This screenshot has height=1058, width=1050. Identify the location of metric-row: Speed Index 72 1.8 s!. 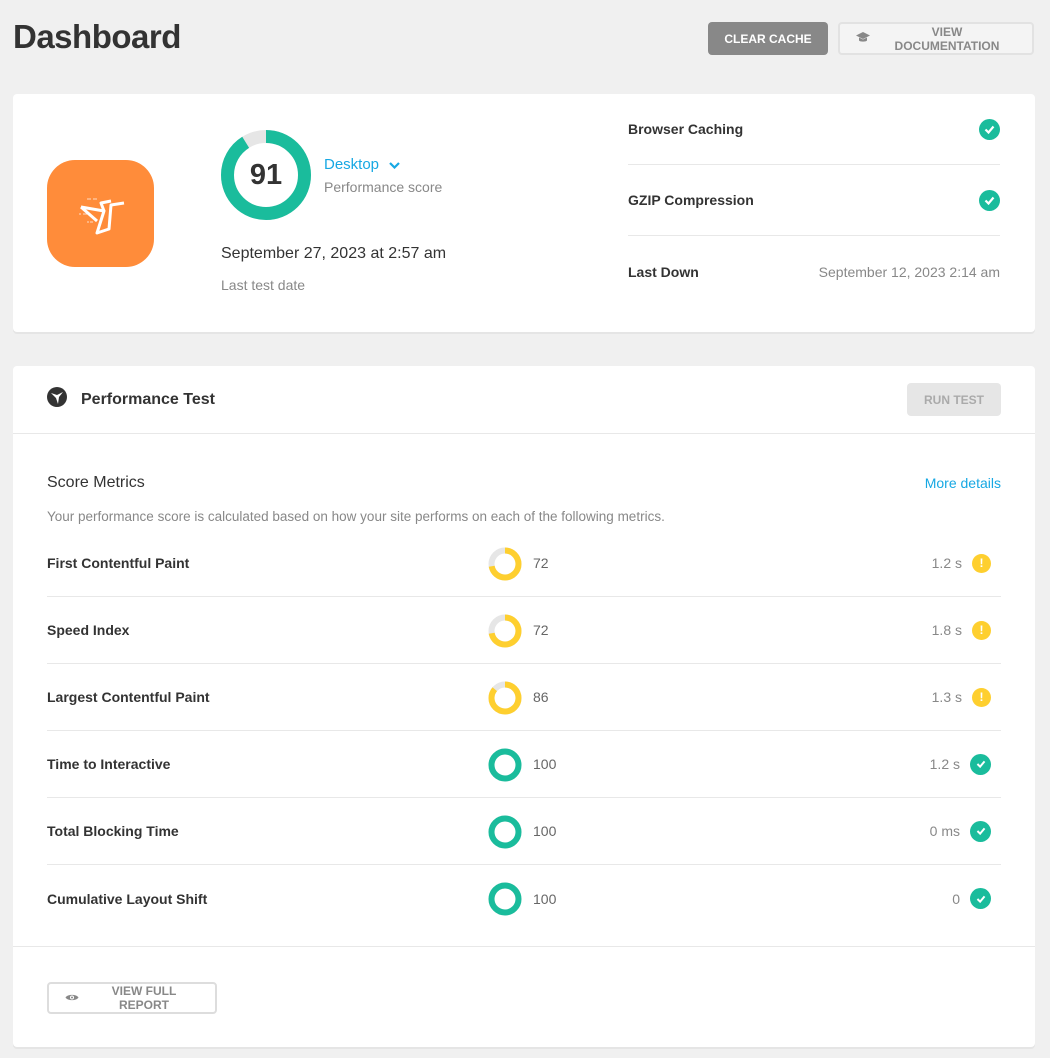
(524, 630).